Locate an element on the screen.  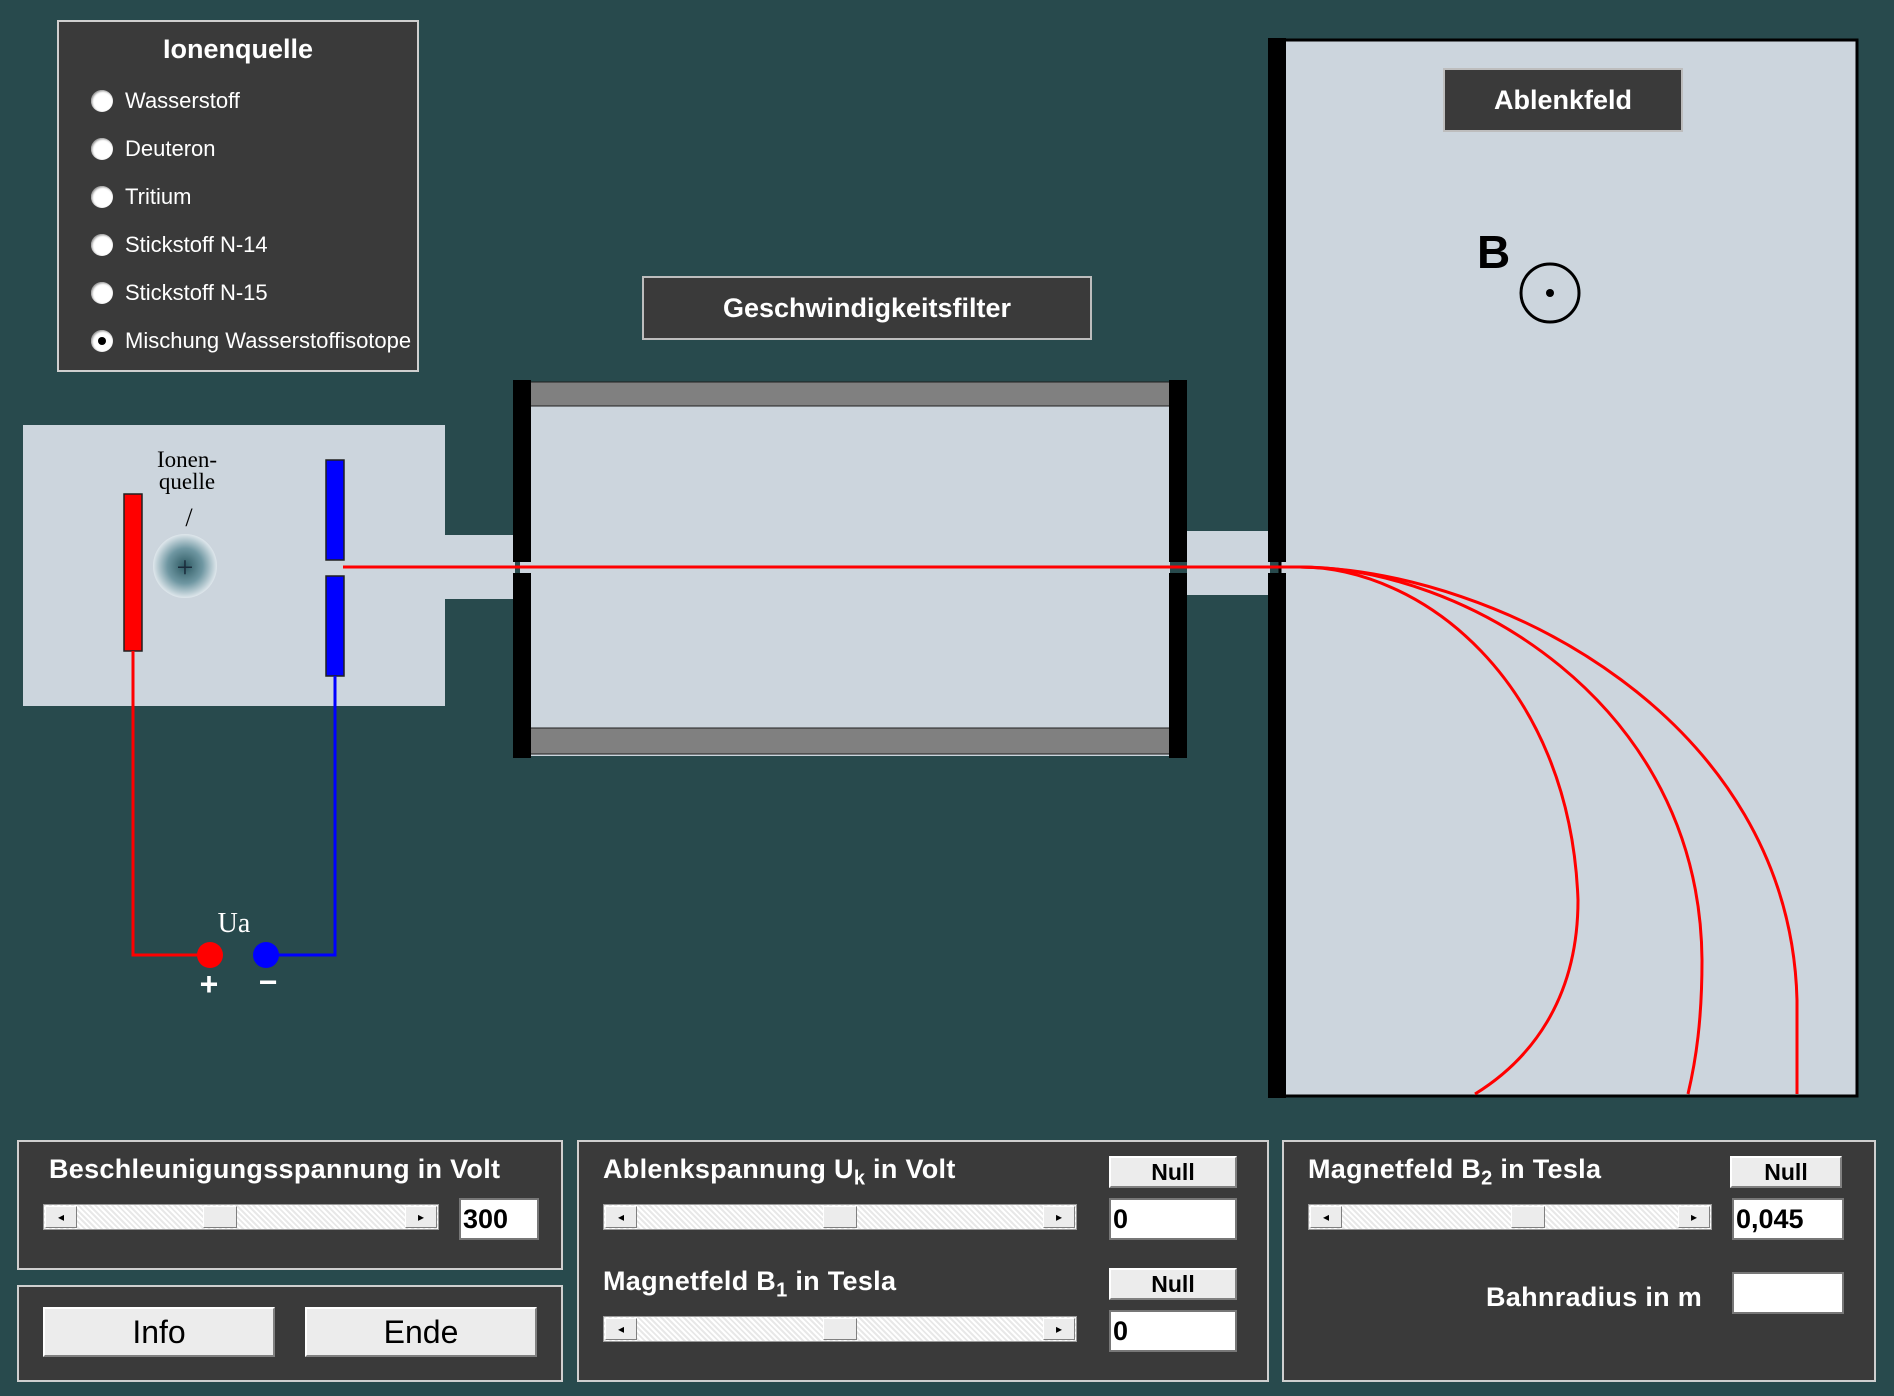
magnetic-field-b1-label: Magnetfeld B1 in Tesla is located at coordinates (749, 1284).